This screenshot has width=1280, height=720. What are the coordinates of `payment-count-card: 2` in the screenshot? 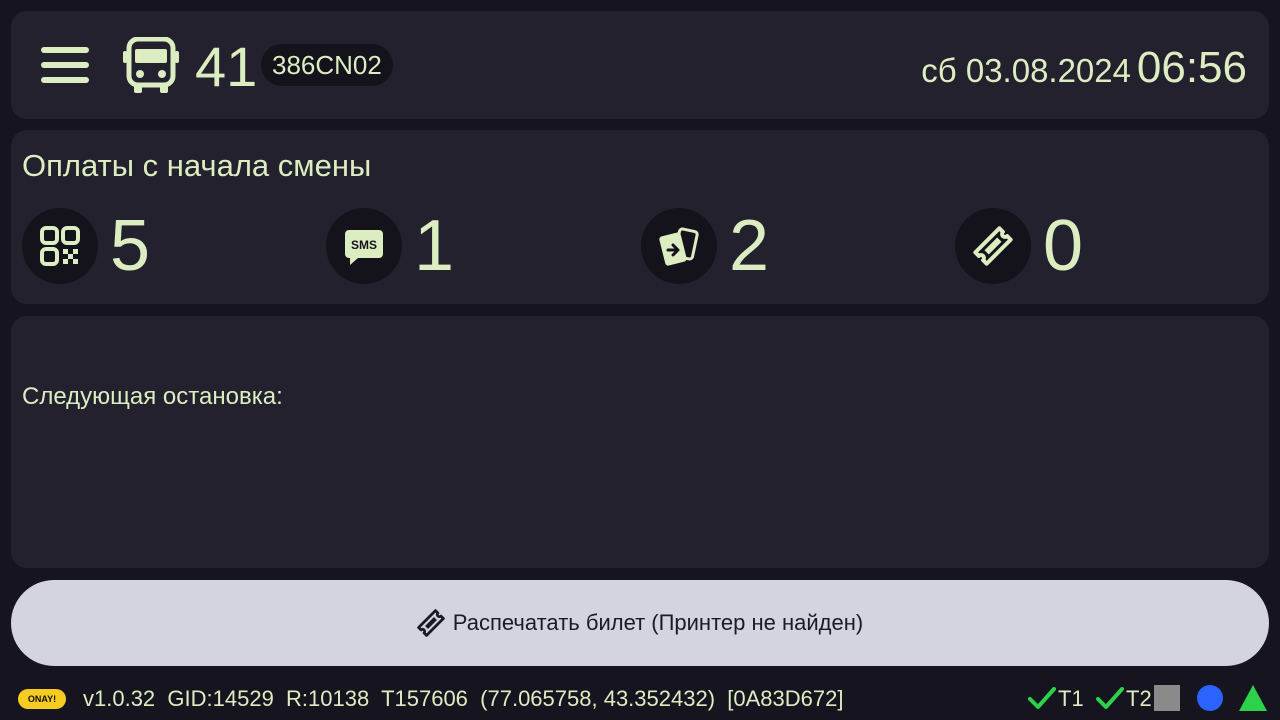 It's located at (749, 246).